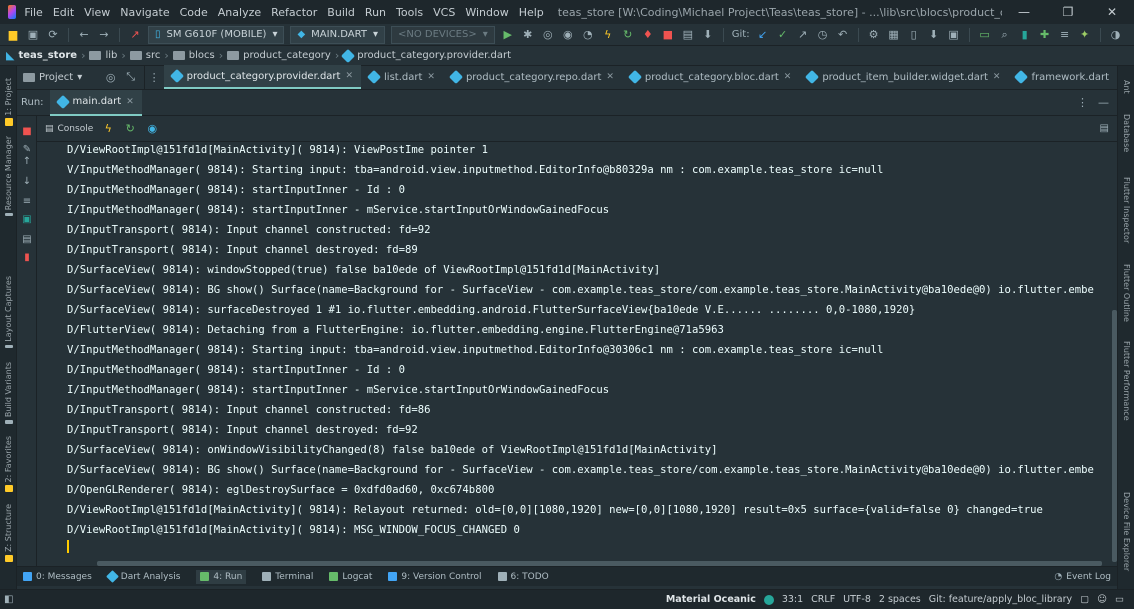 This screenshot has width=1134, height=609. I want to click on menu-file: File, so click(33, 12).